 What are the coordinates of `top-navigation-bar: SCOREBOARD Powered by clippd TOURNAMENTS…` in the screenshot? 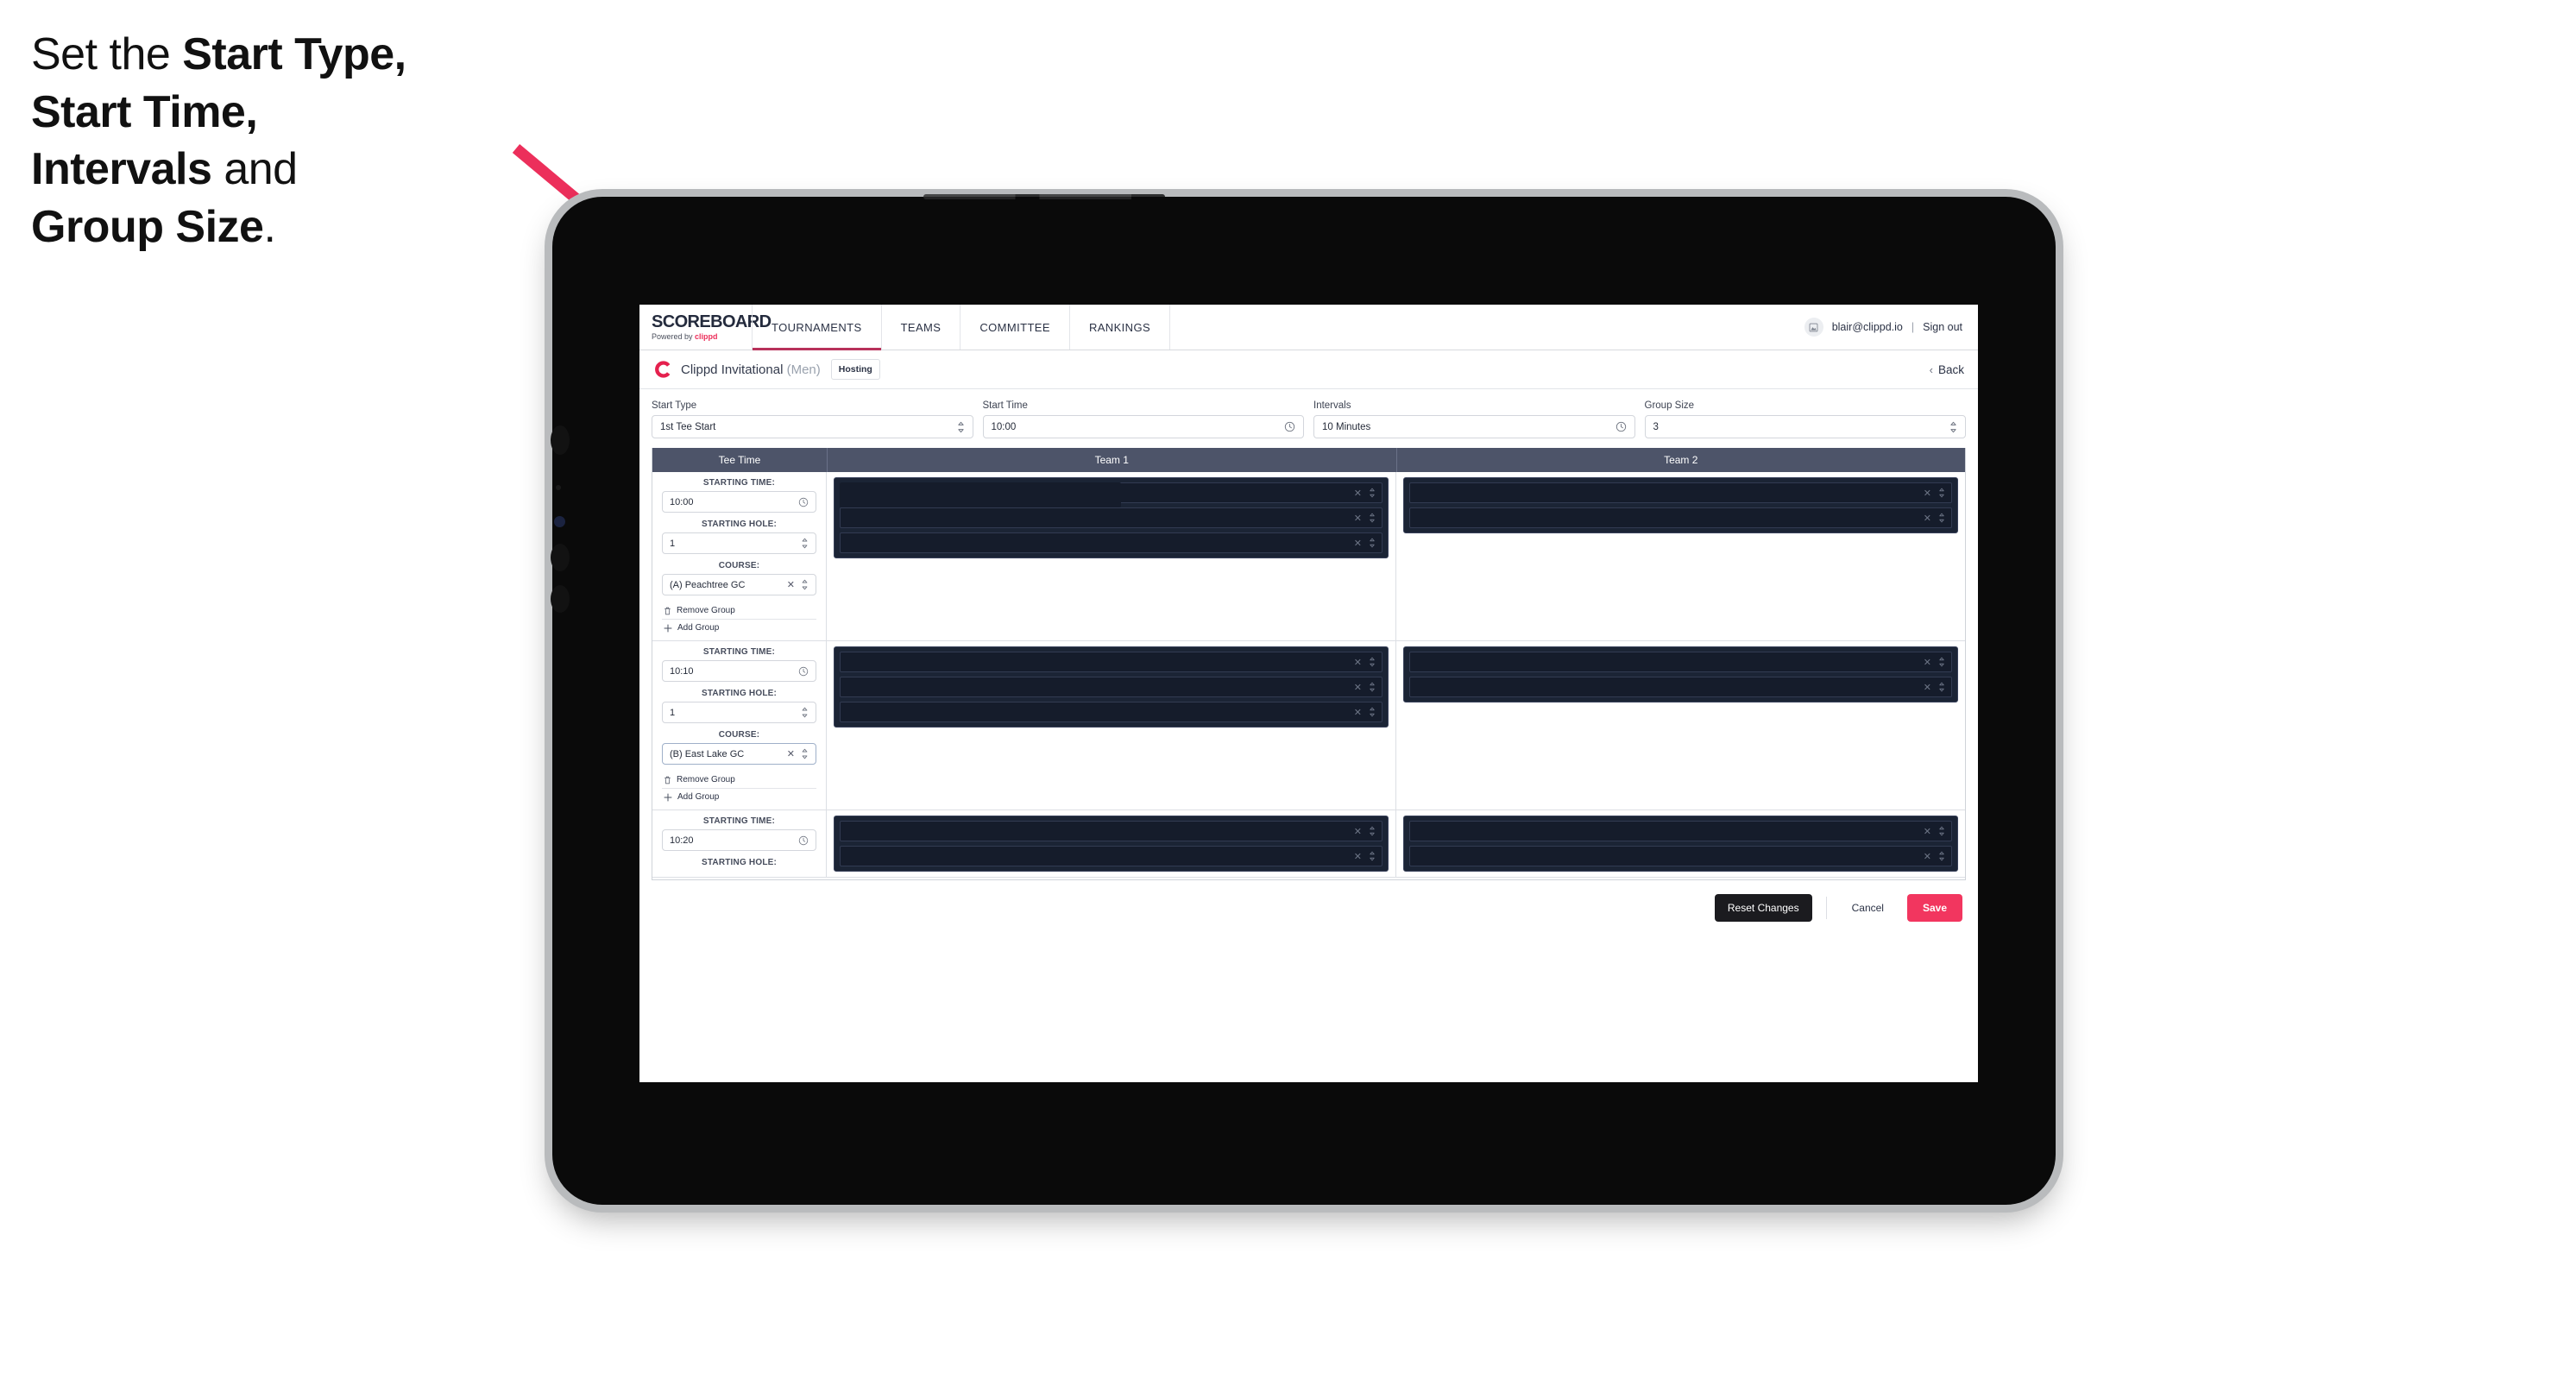 It's located at (1309, 328).